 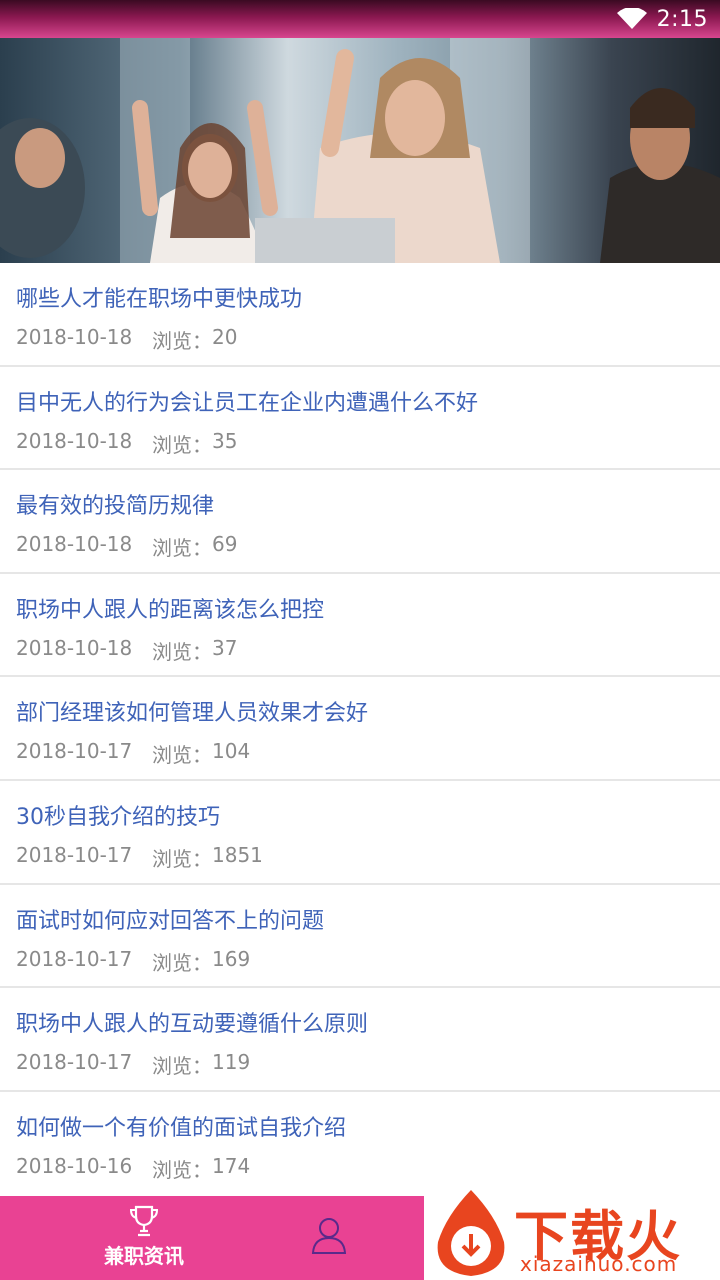 What do you see at coordinates (144, 1238) in the screenshot?
I see `tab-part-time-news: 兼职资讯` at bounding box center [144, 1238].